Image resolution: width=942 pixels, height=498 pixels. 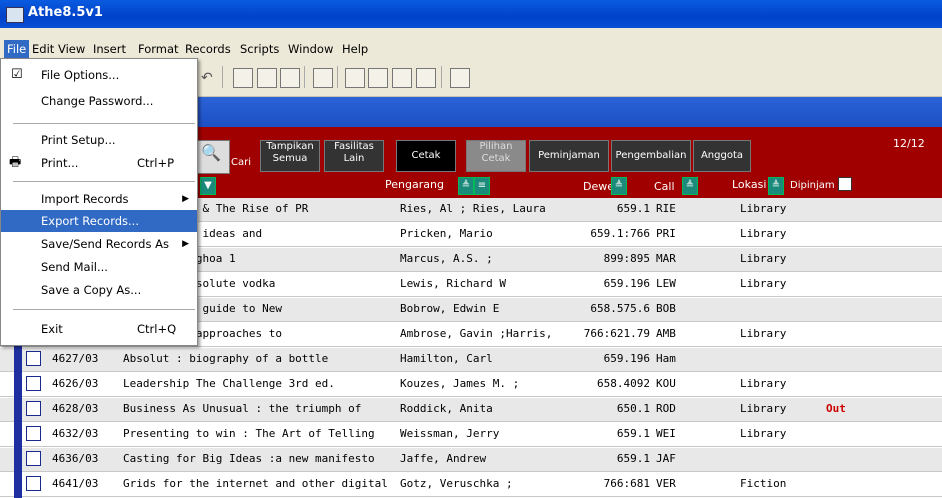 What do you see at coordinates (426, 156) in the screenshot?
I see `print-button: Cetak` at bounding box center [426, 156].